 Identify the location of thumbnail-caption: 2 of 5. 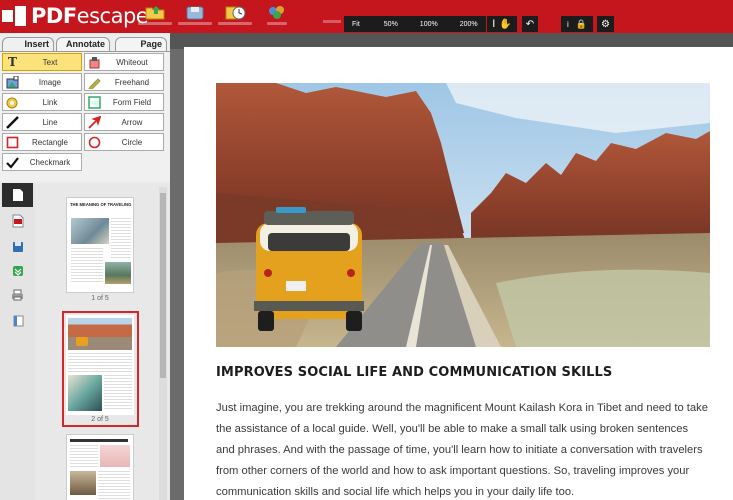
(100, 419).